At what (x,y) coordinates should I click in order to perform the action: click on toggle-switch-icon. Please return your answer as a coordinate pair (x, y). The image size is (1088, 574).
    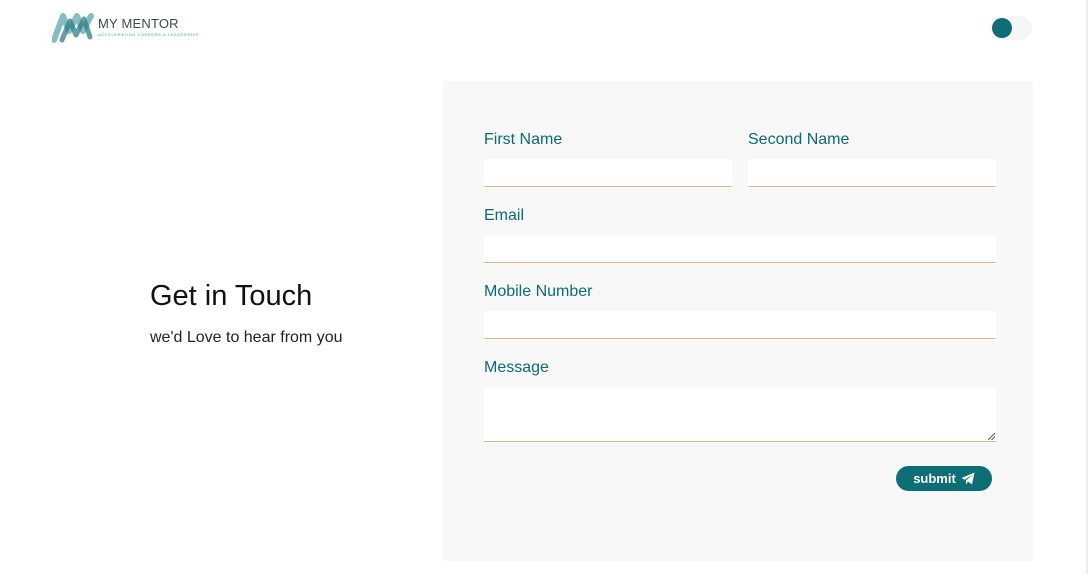
    Looking at the image, I should click on (1002, 28).